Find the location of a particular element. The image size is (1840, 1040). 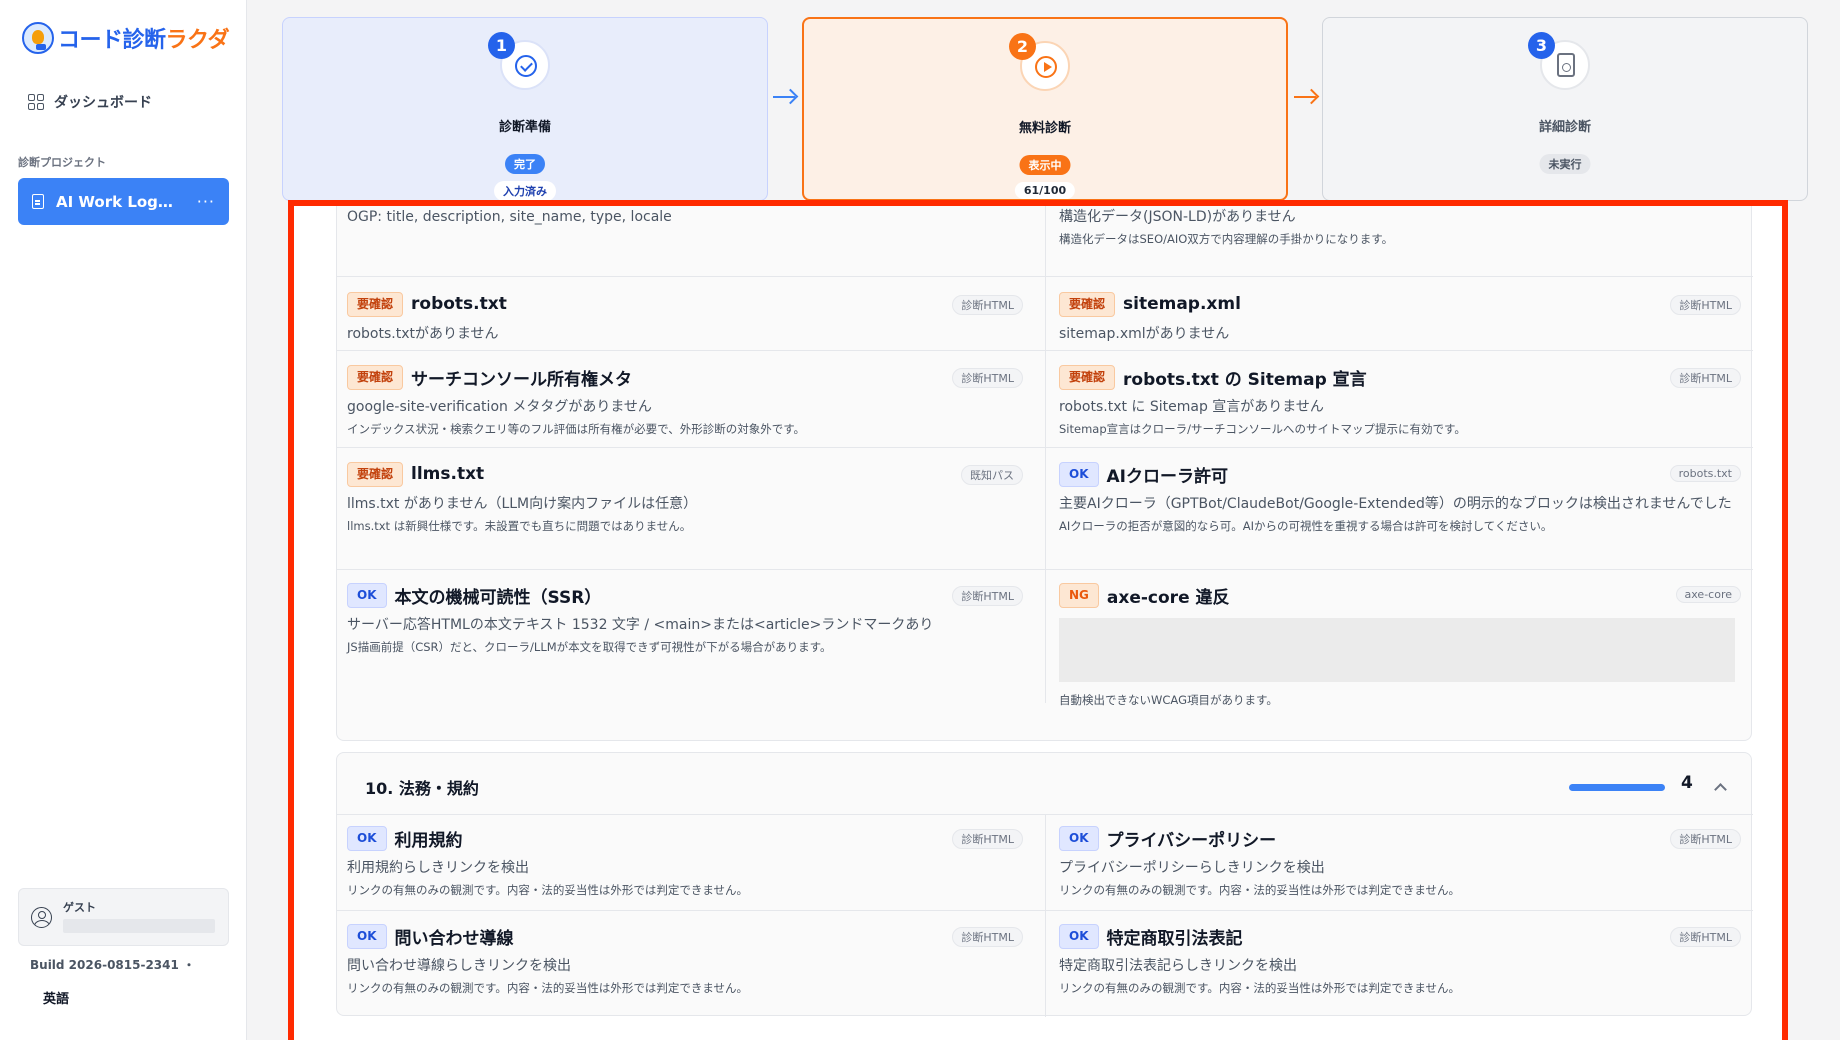

group-count: 4 is located at coordinates (1687, 783).